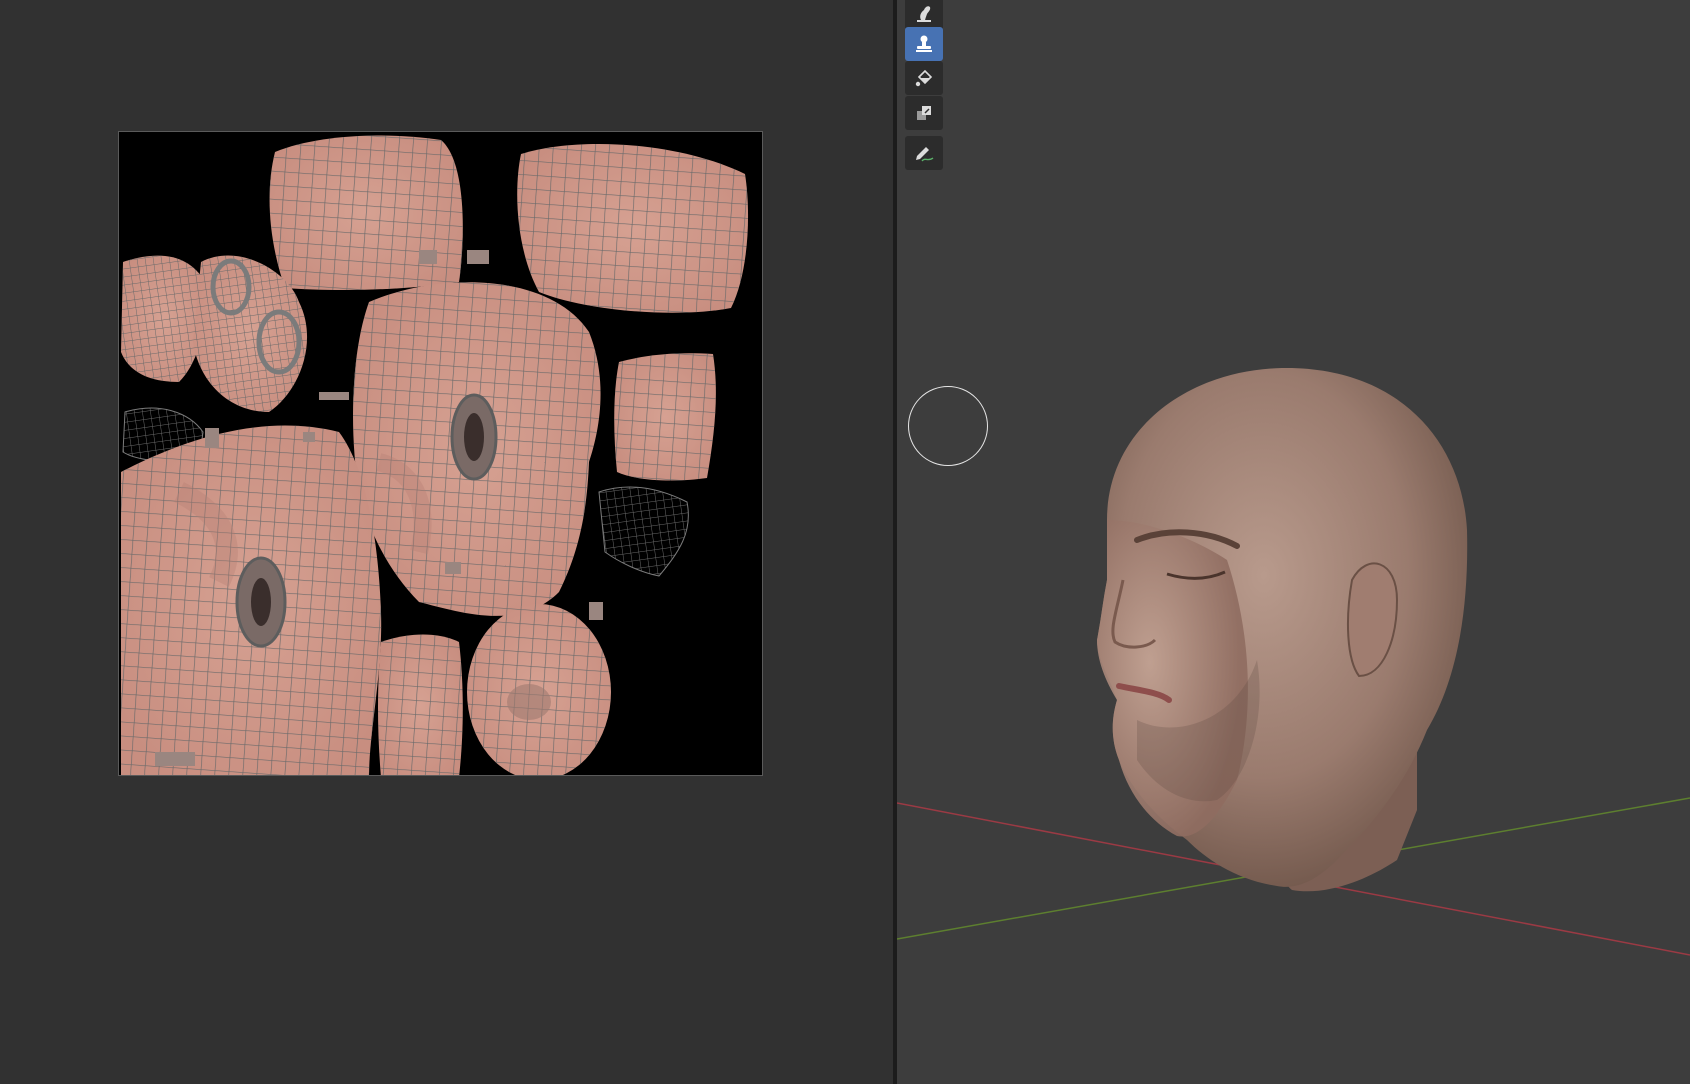 The width and height of the screenshot is (1690, 1084). What do you see at coordinates (366, 212) in the screenshot?
I see `uv-island-scalp-left` at bounding box center [366, 212].